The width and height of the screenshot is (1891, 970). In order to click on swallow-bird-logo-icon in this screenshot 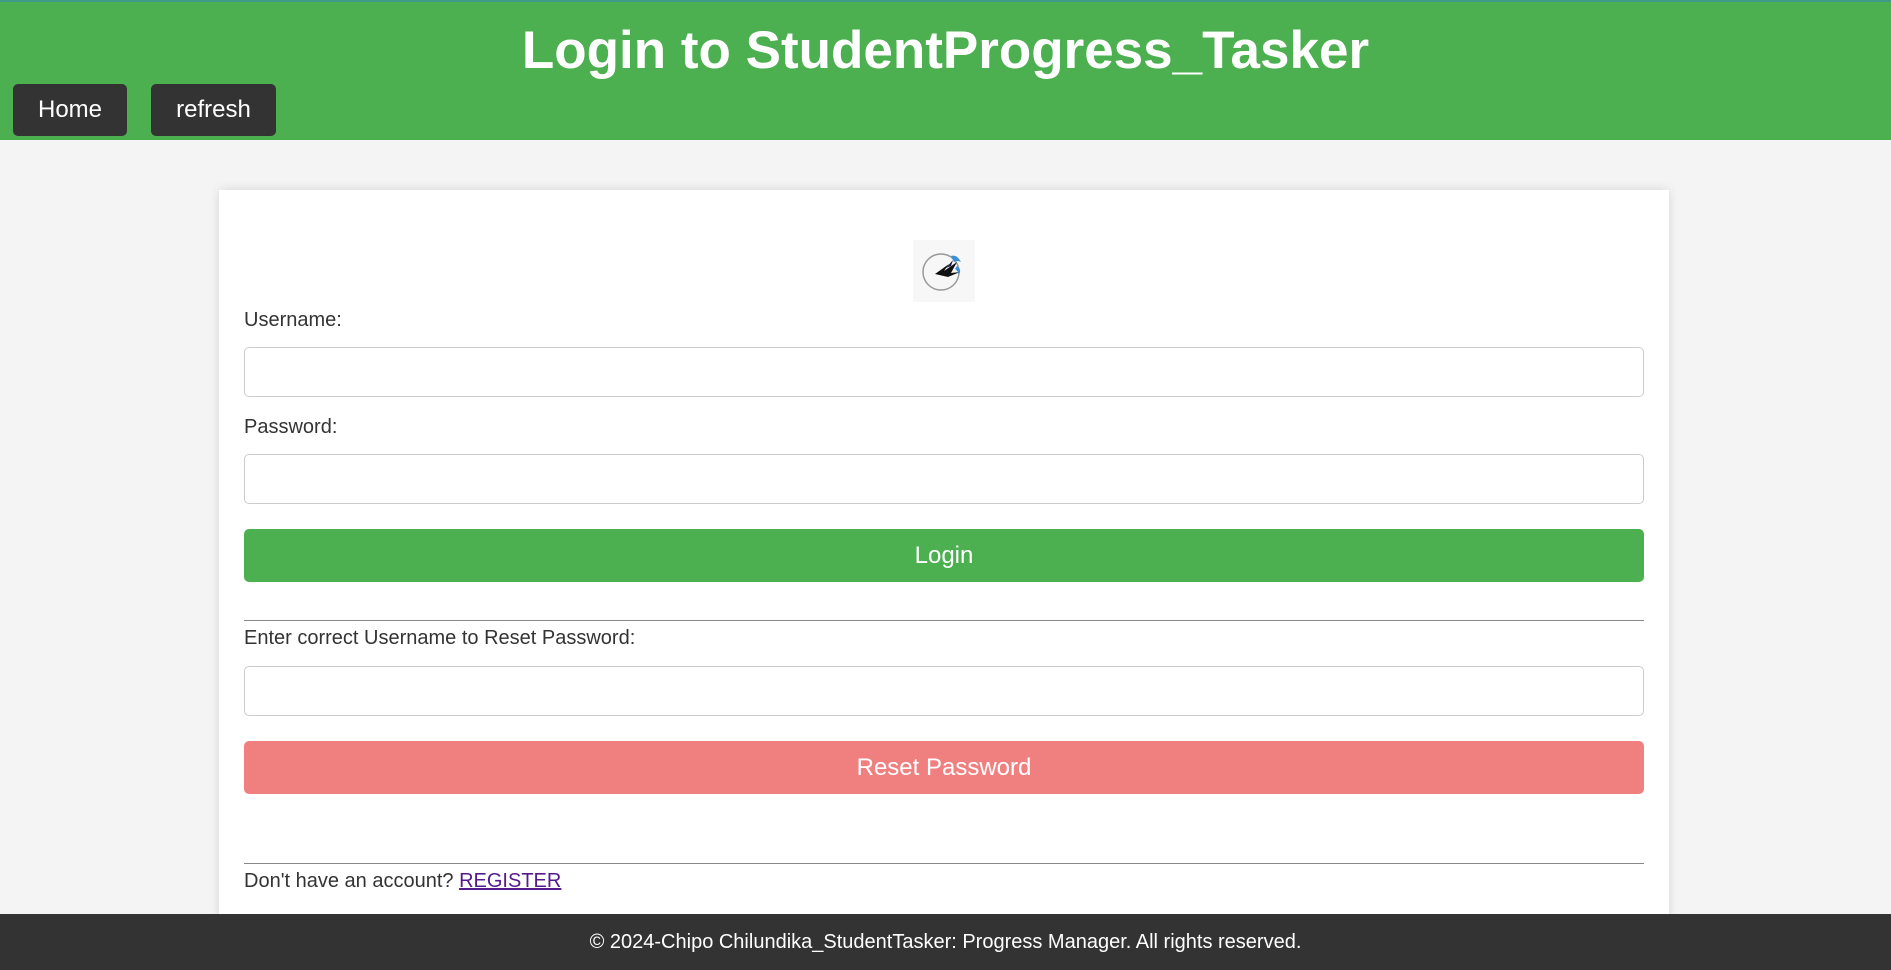, I will do `click(944, 271)`.